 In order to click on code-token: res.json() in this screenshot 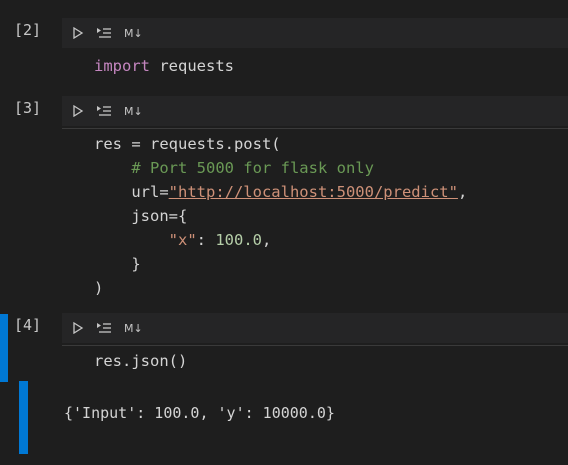, I will do `click(141, 361)`.